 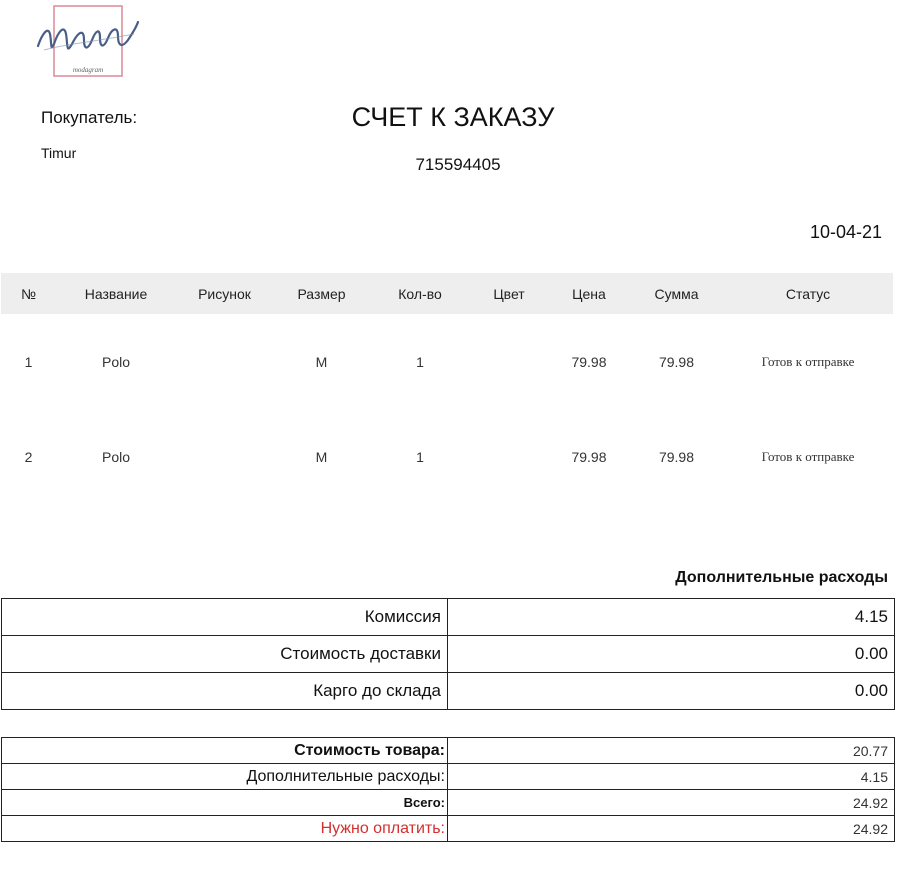 I want to click on column-header-name: Название, so click(x=116, y=293).